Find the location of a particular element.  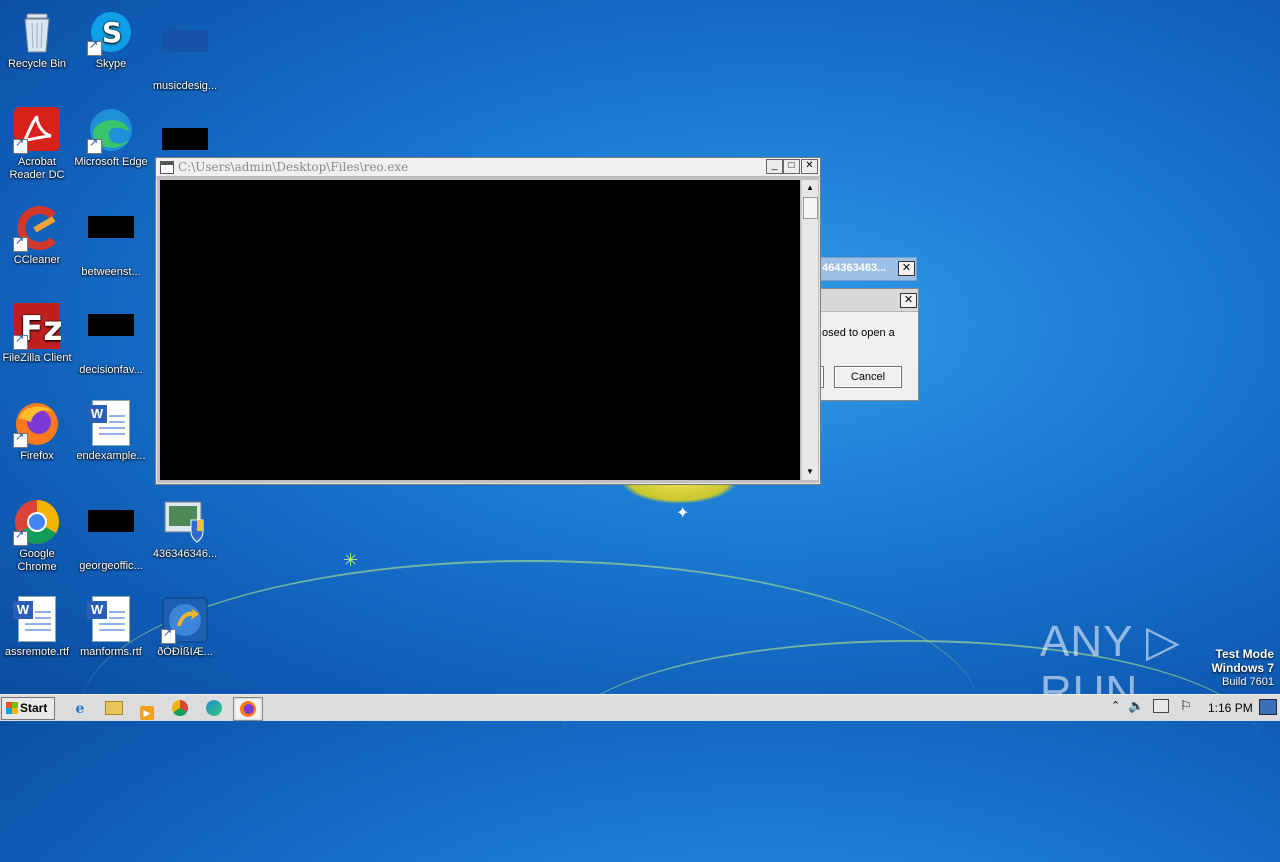

wallpaper-sparkle: ✳ is located at coordinates (351, 560).